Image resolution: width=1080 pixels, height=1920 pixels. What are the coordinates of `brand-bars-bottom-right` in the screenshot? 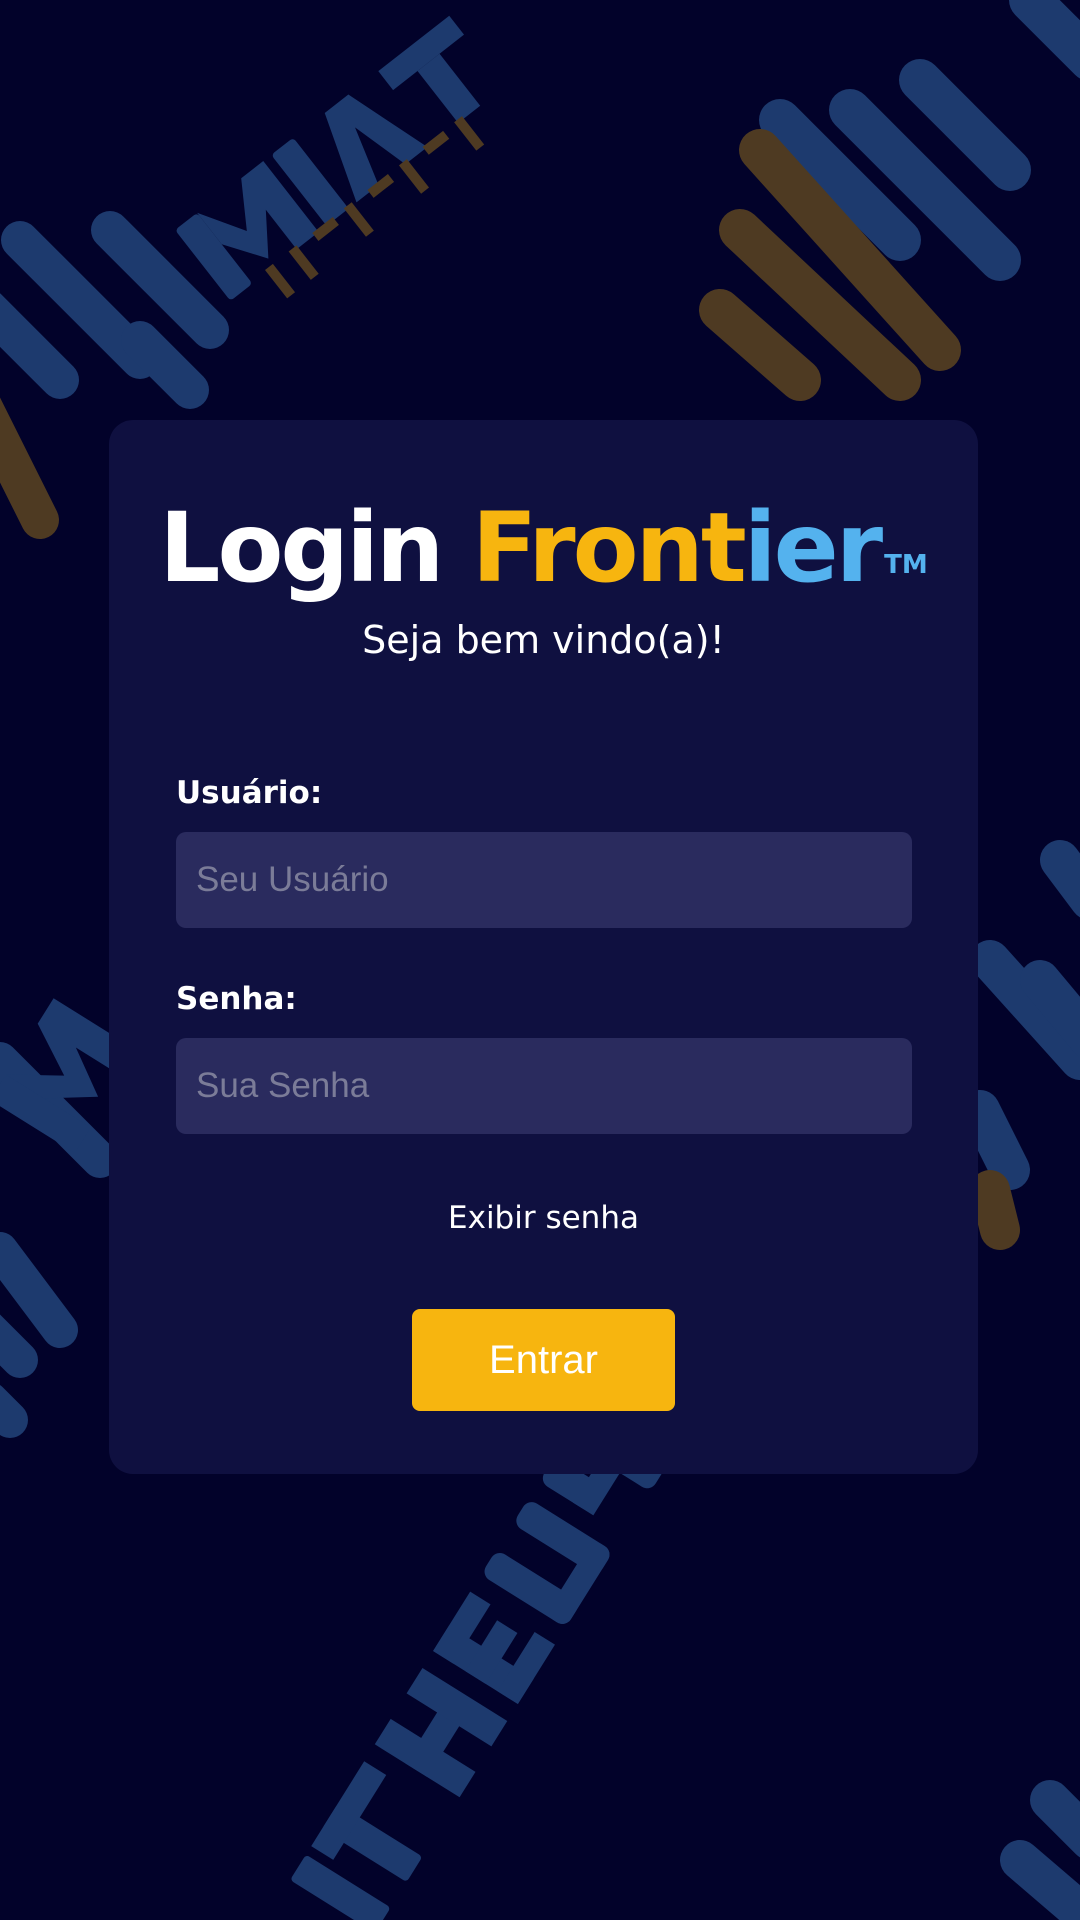 It's located at (1040, 1850).